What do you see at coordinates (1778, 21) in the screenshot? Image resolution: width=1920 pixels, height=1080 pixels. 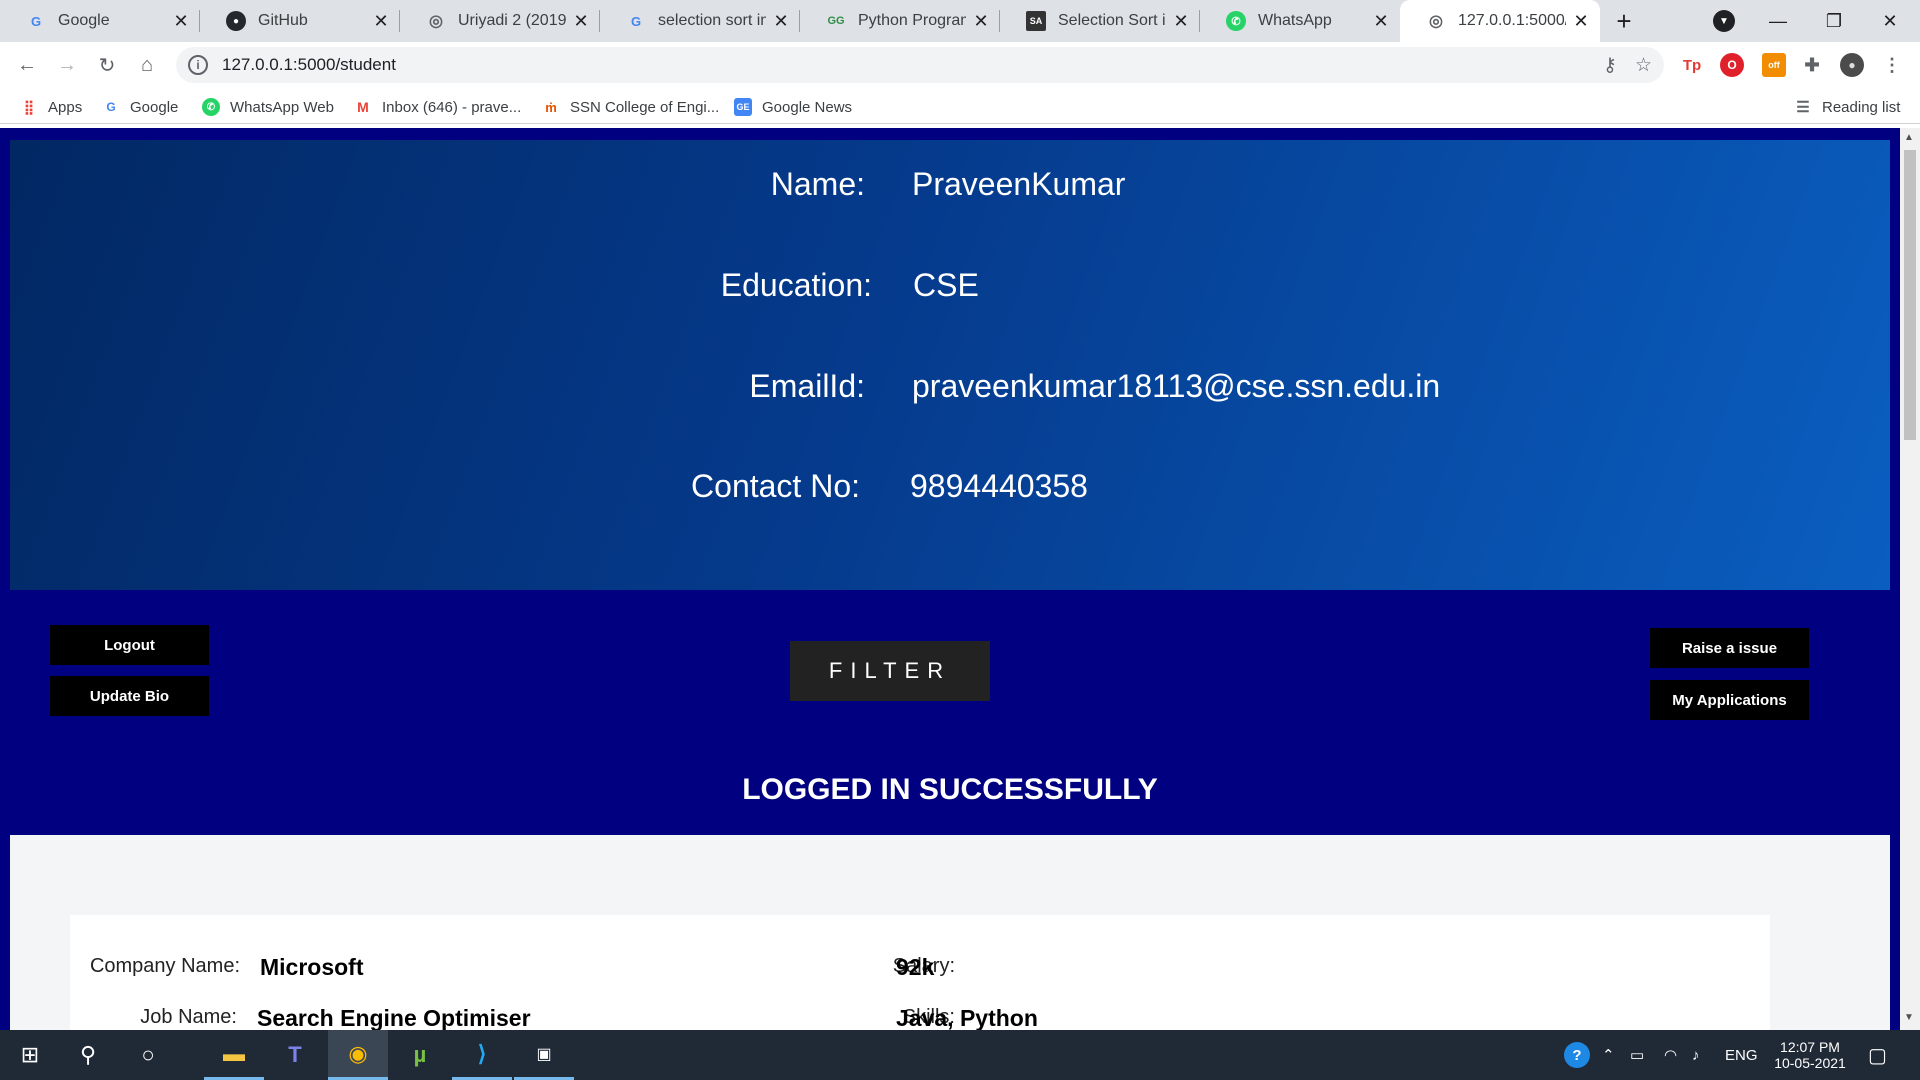 I see `minimize-icon: —` at bounding box center [1778, 21].